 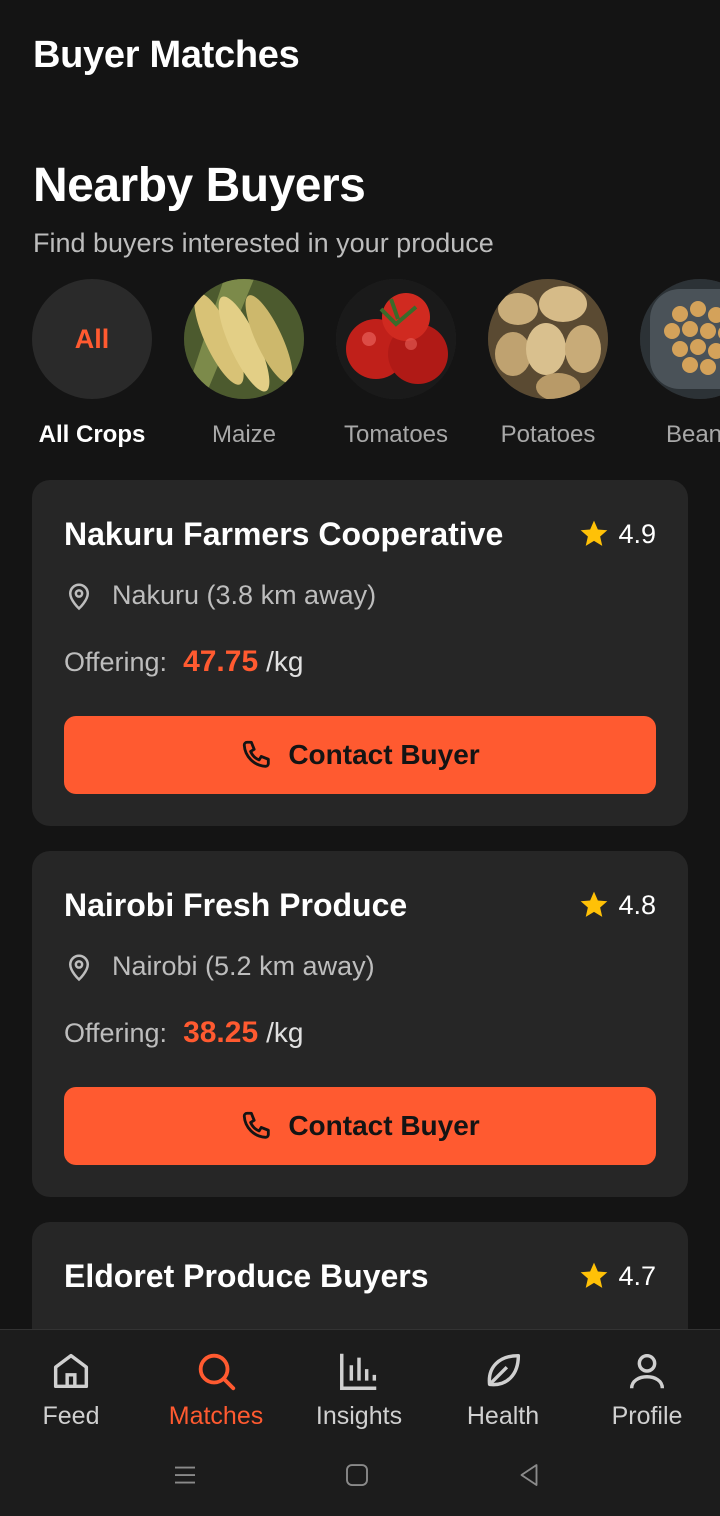 I want to click on all-badge: All, so click(x=92, y=339).